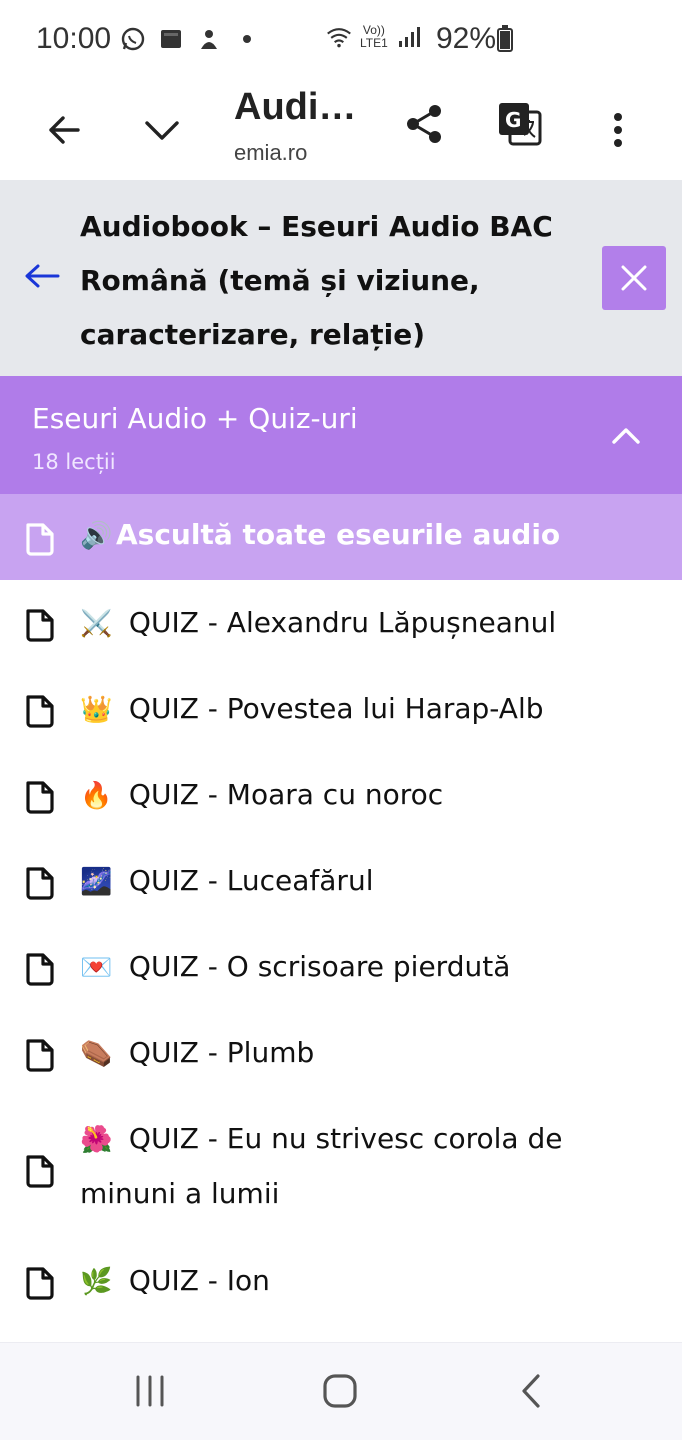 The height and width of the screenshot is (1440, 682). What do you see at coordinates (409, 37) in the screenshot?
I see `signal-icon` at bounding box center [409, 37].